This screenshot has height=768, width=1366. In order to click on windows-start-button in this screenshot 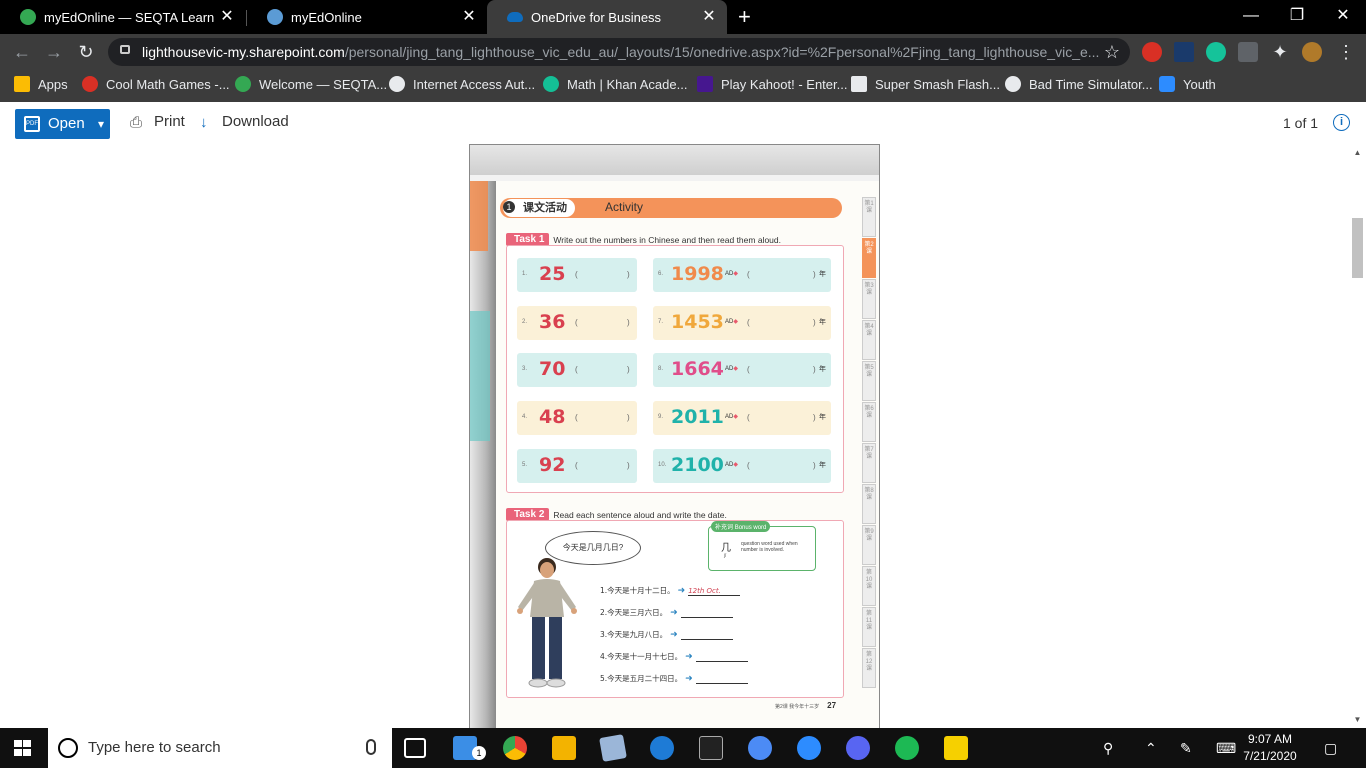, I will do `click(22, 748)`.